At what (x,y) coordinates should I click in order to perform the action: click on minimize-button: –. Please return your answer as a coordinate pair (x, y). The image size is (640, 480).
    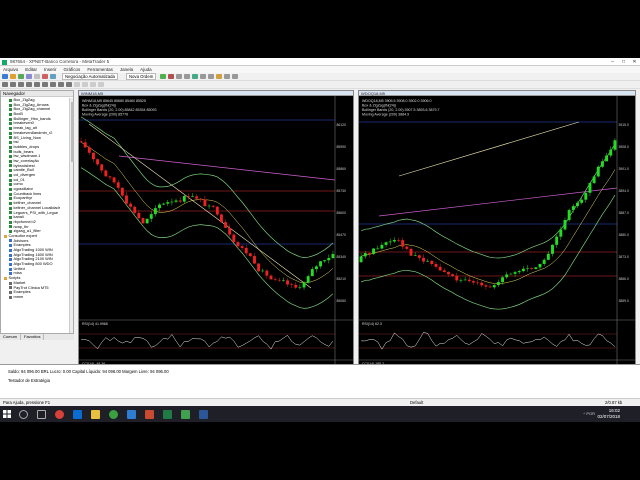
    Looking at the image, I should click on (612, 62).